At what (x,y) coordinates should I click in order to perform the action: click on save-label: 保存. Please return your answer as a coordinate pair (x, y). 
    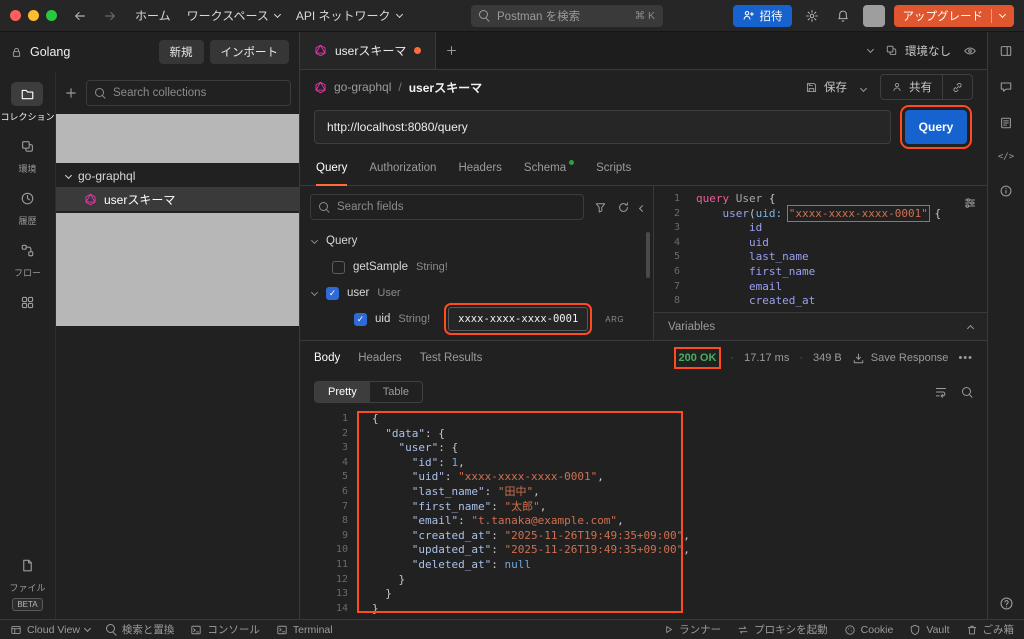
    Looking at the image, I should click on (835, 88).